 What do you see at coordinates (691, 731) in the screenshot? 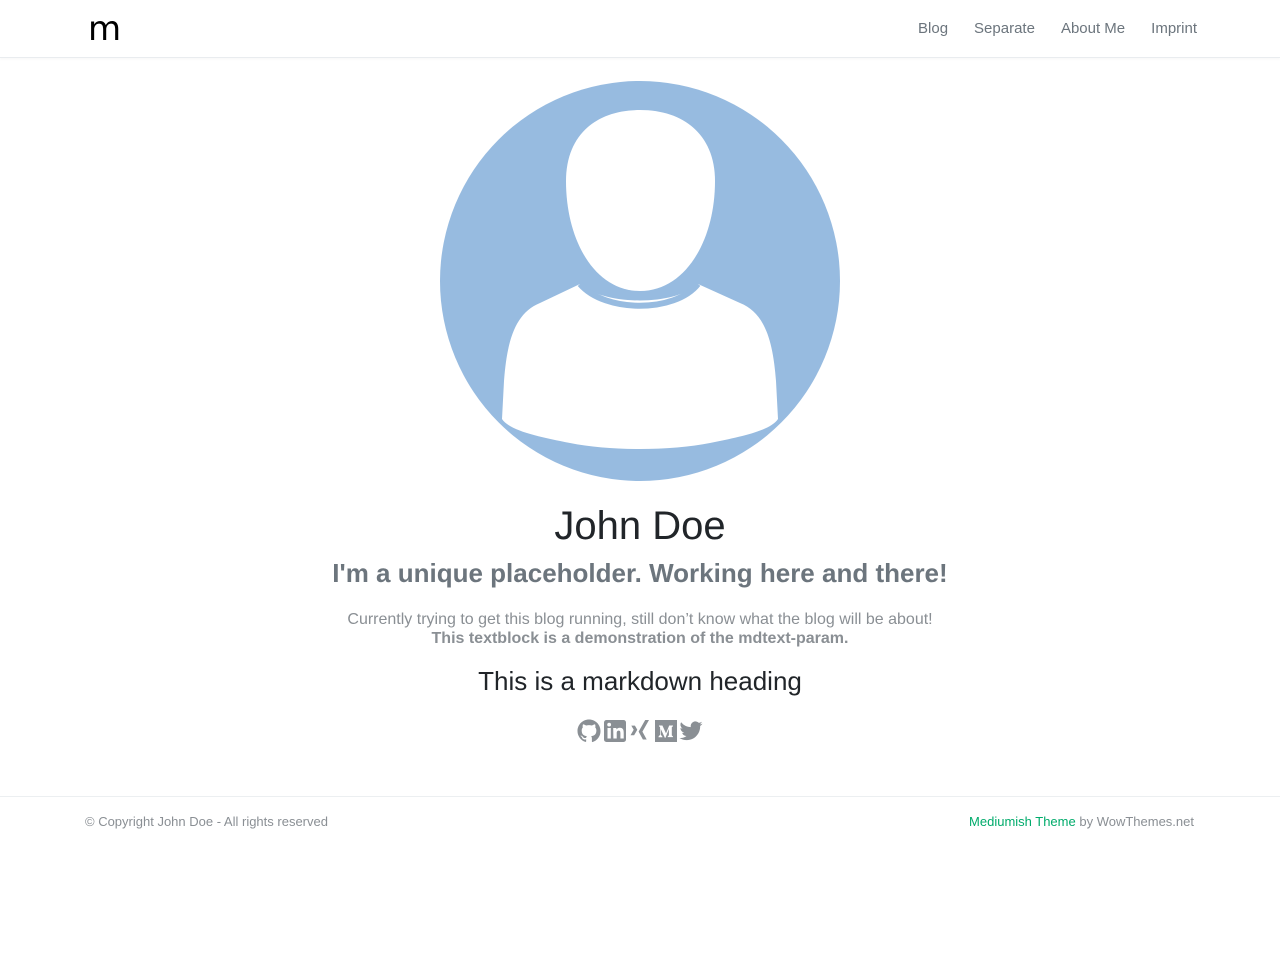
I see `twitter-icon` at bounding box center [691, 731].